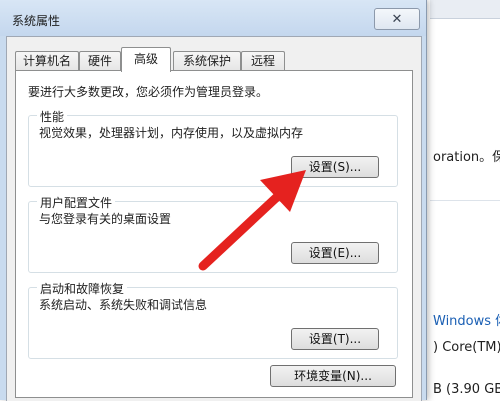  What do you see at coordinates (465, 200) in the screenshot?
I see `background-divider` at bounding box center [465, 200].